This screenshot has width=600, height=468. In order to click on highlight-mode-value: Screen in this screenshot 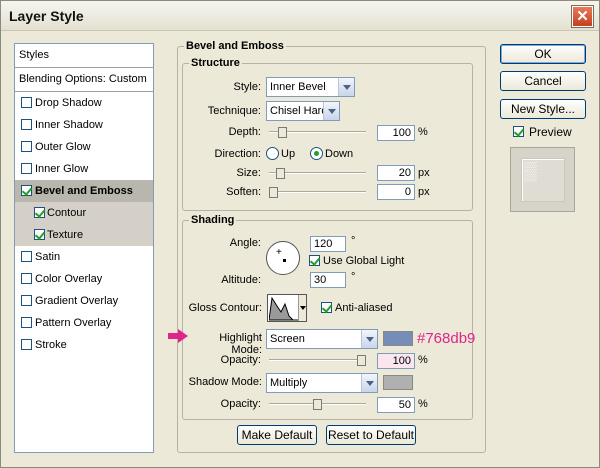, I will do `click(287, 339)`.